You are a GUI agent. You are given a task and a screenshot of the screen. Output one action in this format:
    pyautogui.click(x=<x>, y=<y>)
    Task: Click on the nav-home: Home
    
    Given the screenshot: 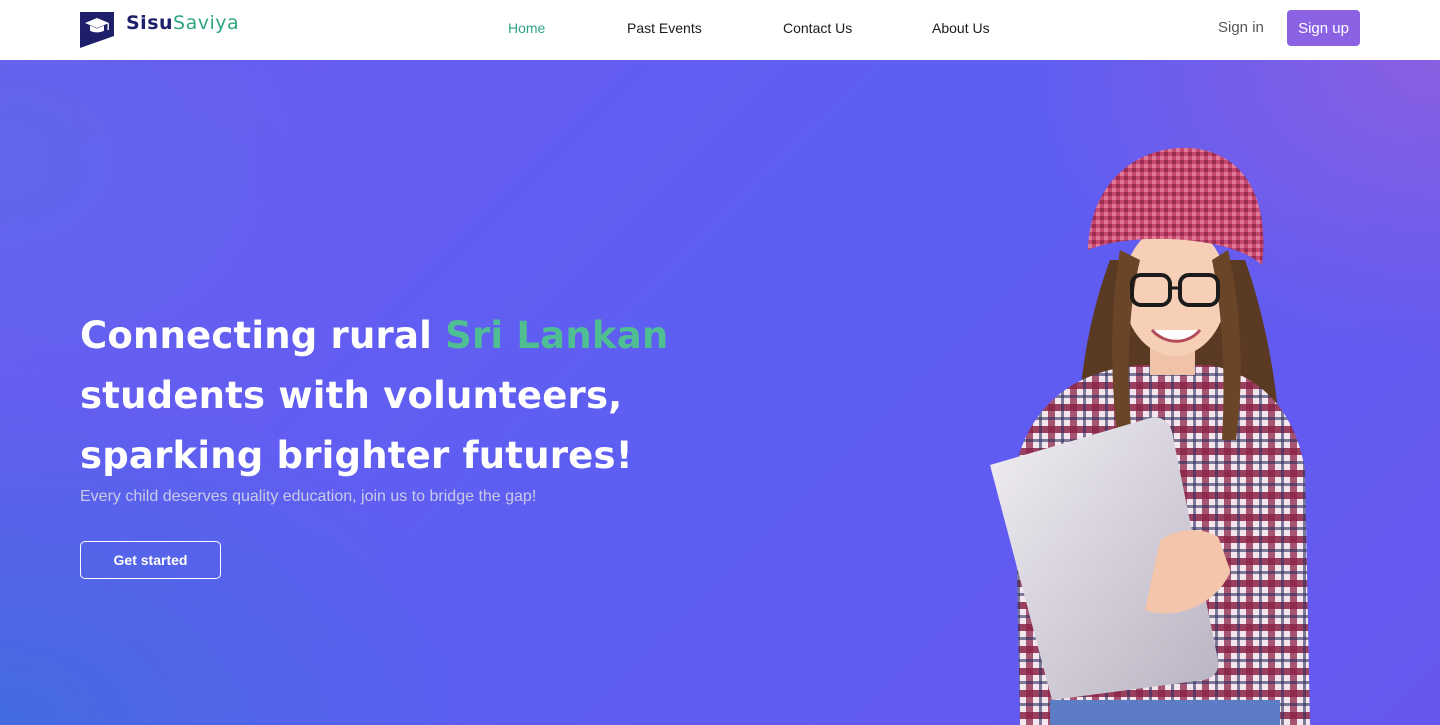 What is the action you would take?
    pyautogui.click(x=526, y=28)
    